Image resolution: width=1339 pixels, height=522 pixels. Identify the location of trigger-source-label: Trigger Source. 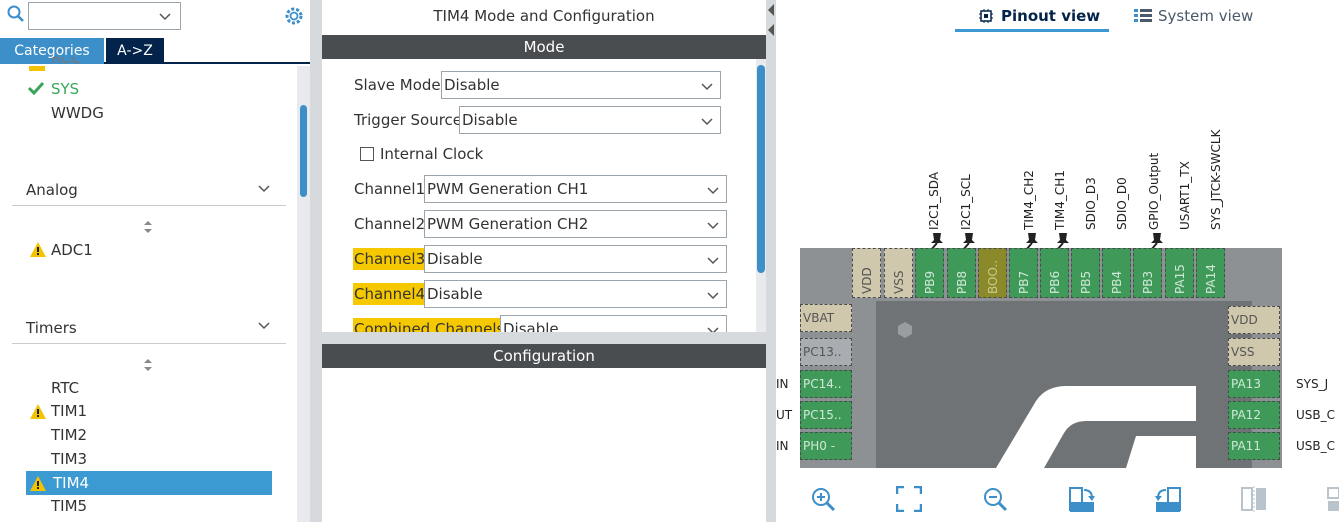
(408, 120).